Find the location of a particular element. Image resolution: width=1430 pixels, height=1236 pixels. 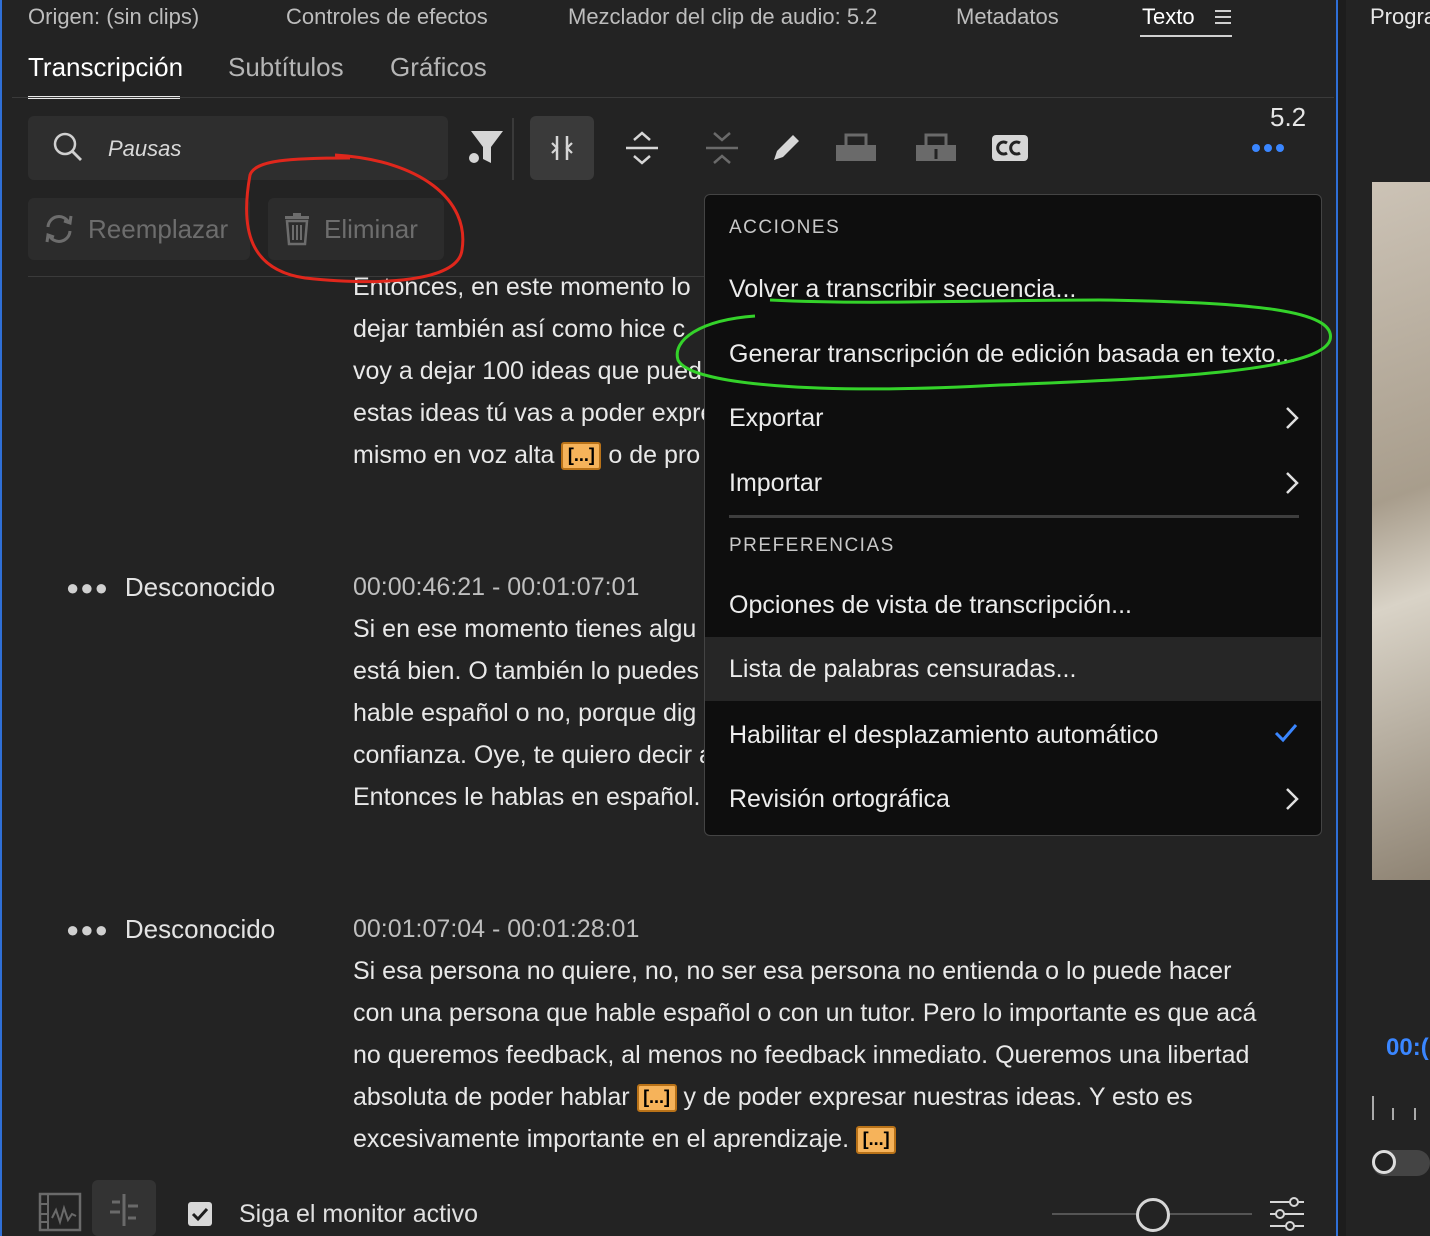

search-input is located at coordinates (273, 149).